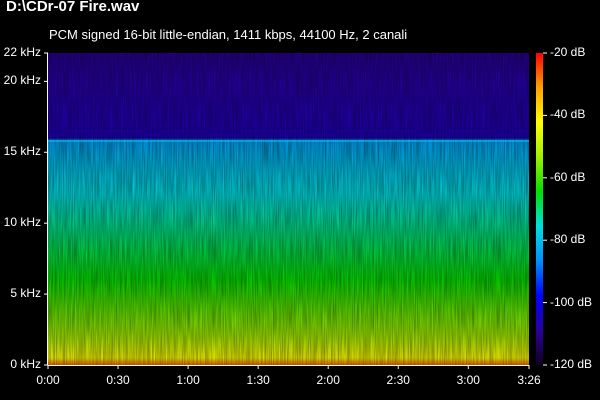 The height and width of the screenshot is (400, 600). Describe the element at coordinates (22, 151) in the screenshot. I see `y-tick-label: 15 kHz` at that location.